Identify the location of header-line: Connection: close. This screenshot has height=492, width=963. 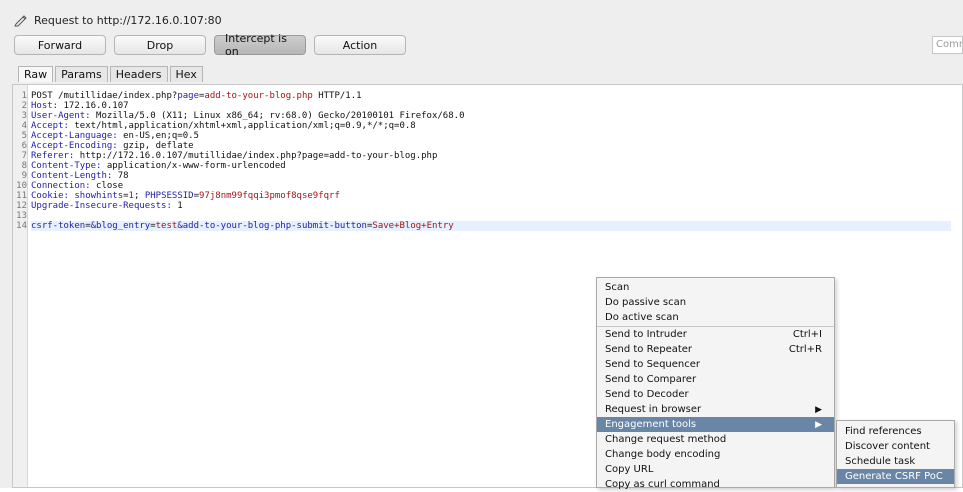
(77, 186).